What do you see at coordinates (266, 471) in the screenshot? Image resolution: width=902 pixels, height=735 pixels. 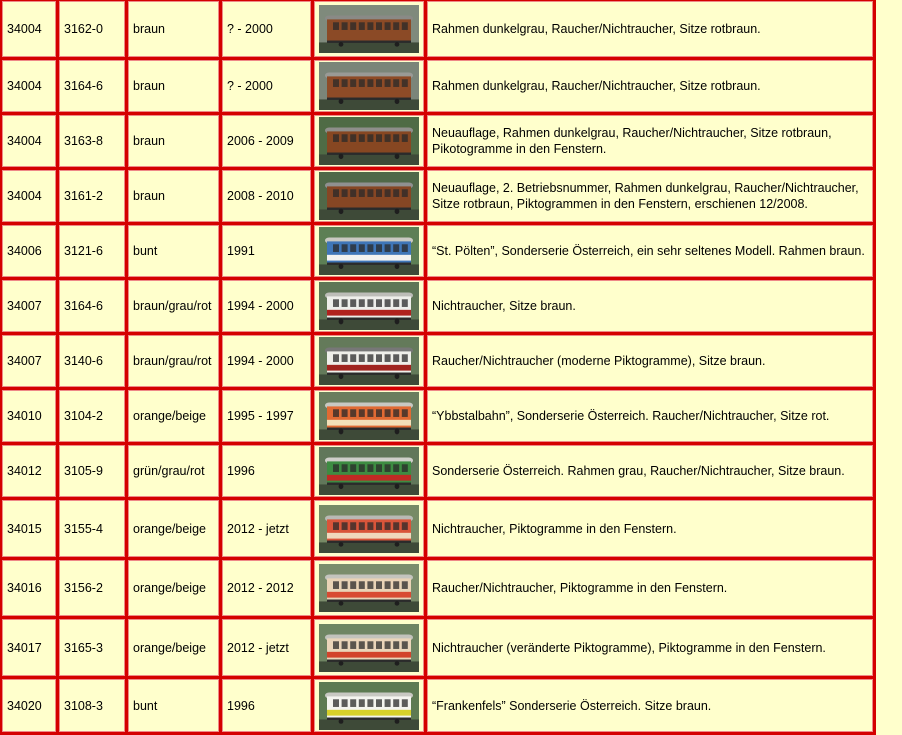 I see `years-cell: 1996` at bounding box center [266, 471].